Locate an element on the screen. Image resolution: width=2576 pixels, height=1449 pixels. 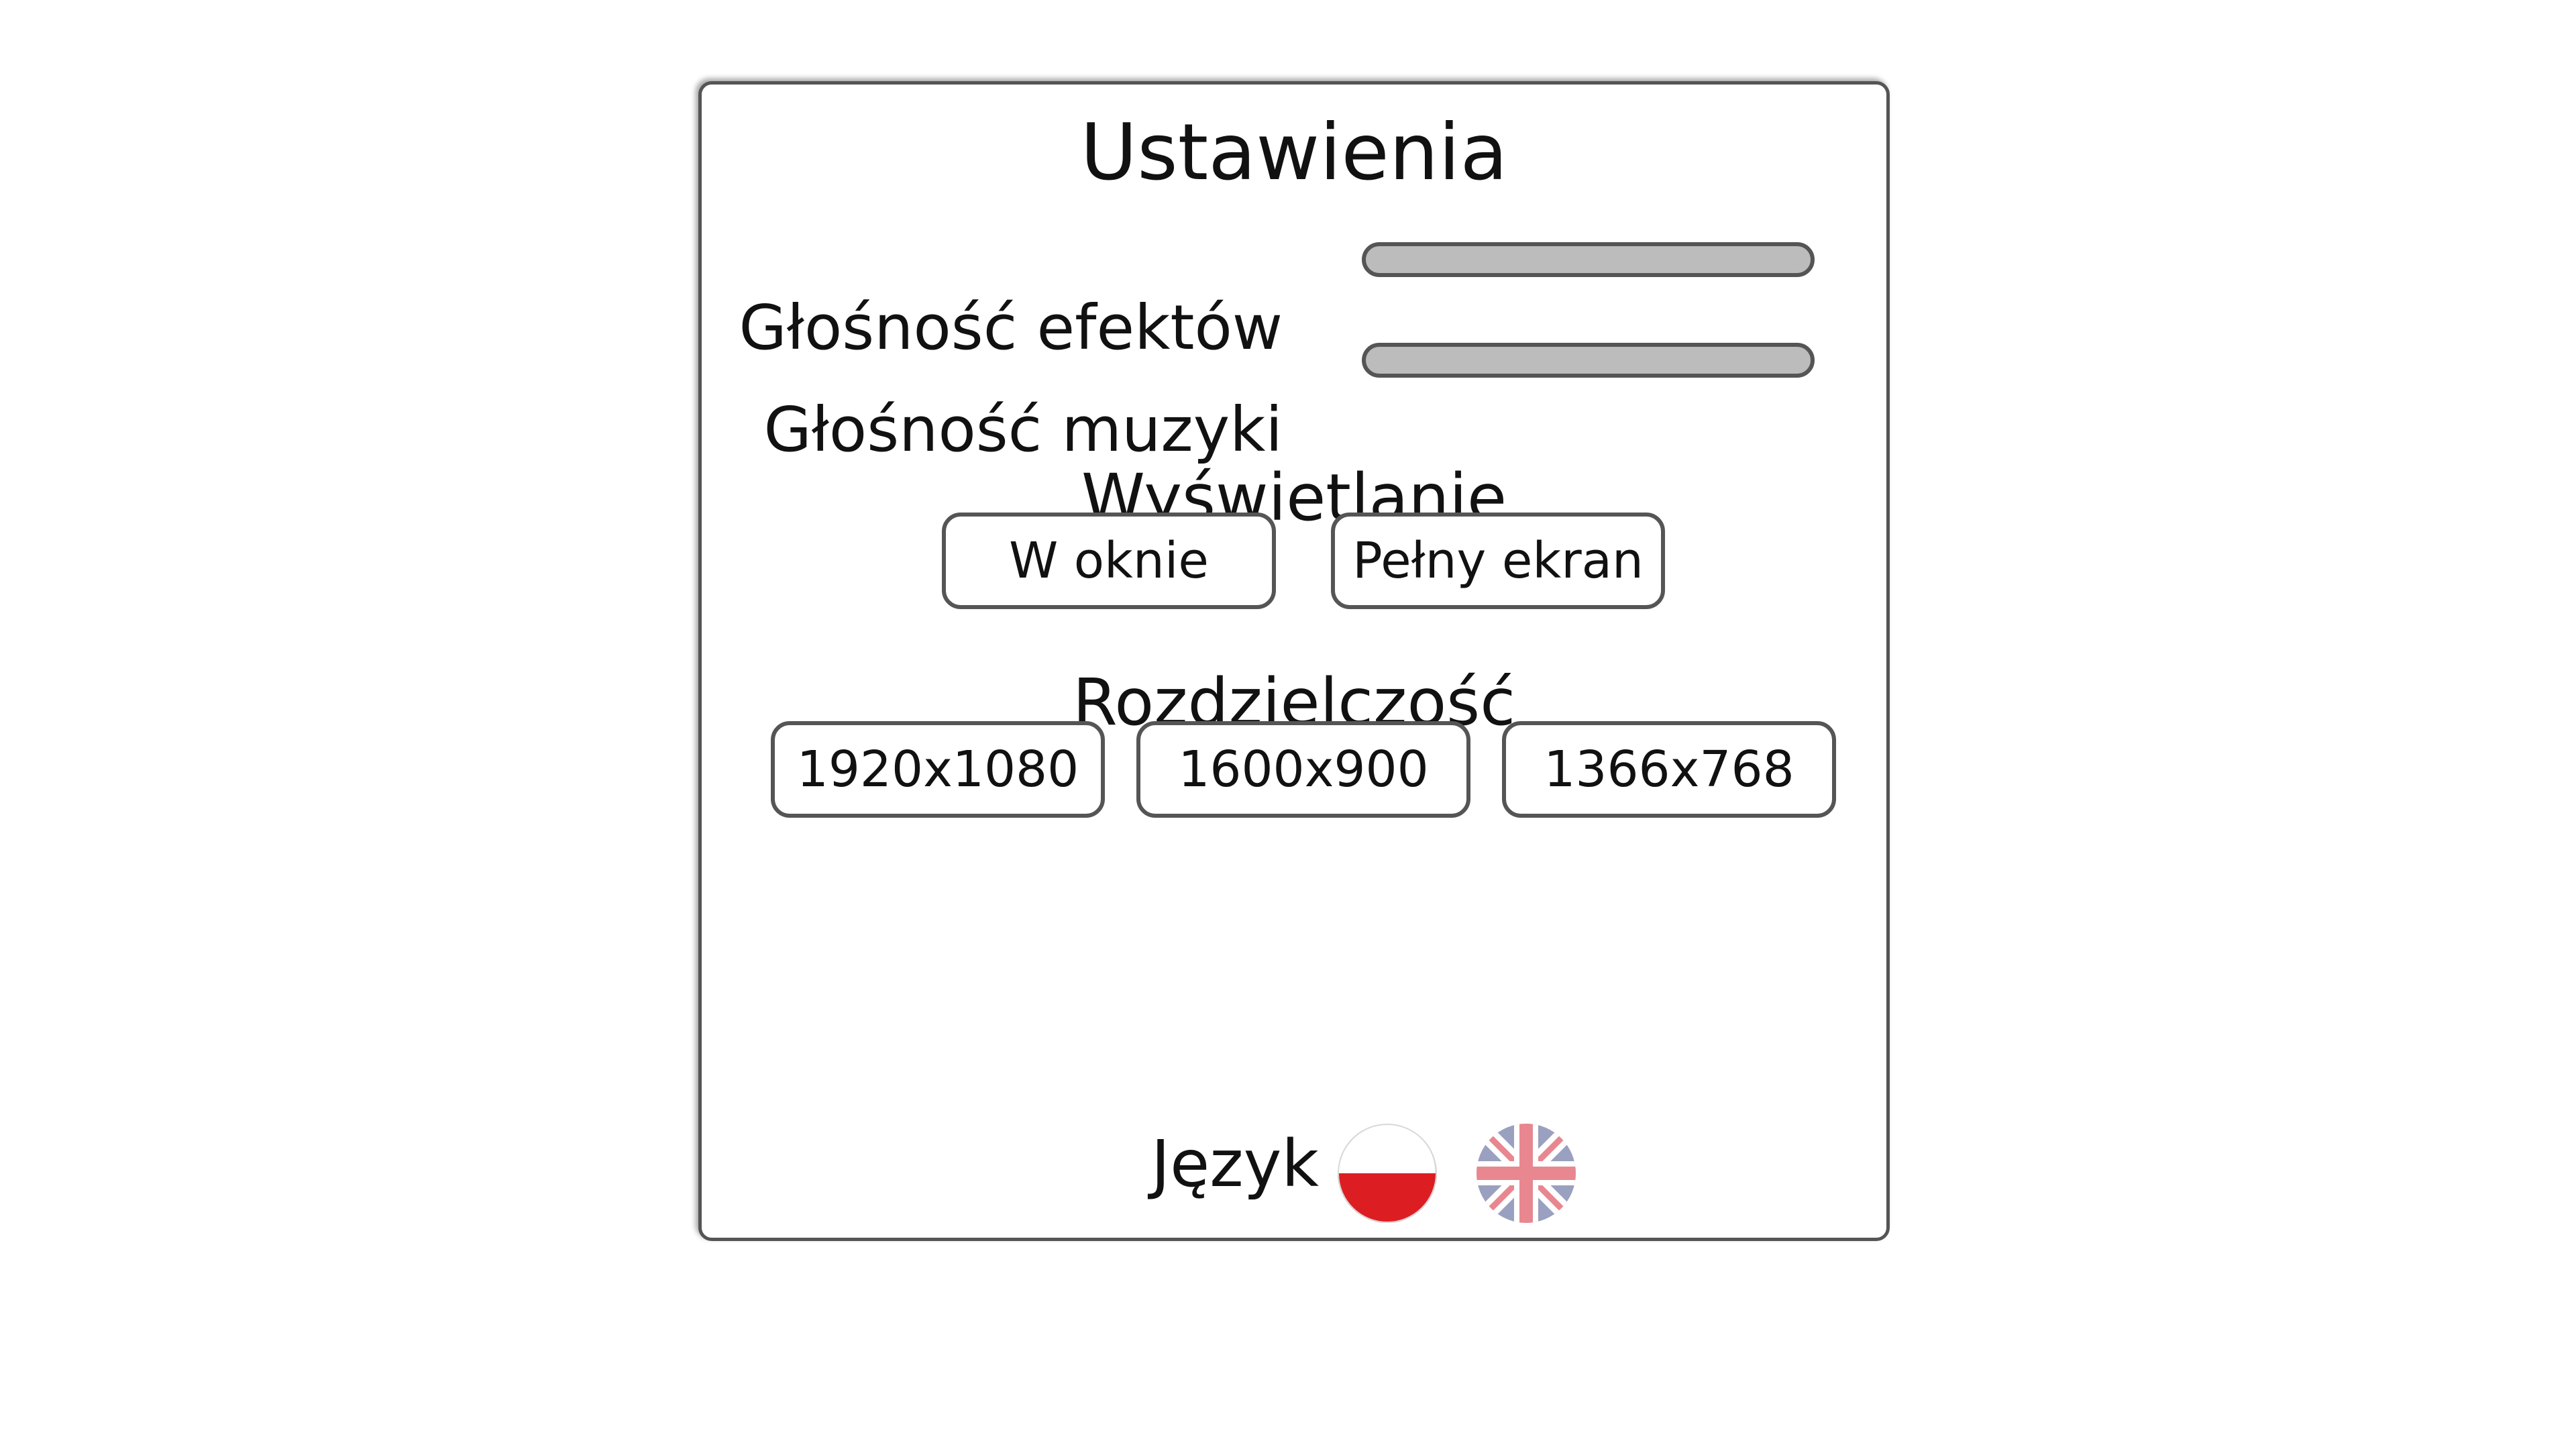
windowed-button: W oknie is located at coordinates (1109, 561).